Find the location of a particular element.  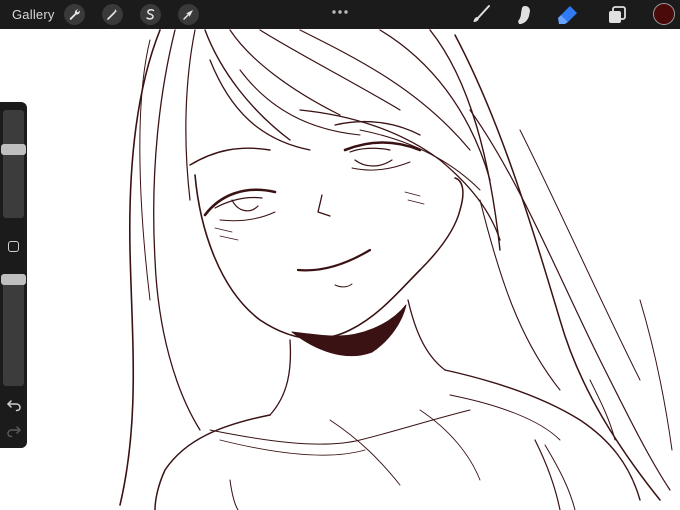

magic-wand-icon is located at coordinates (112, 14).